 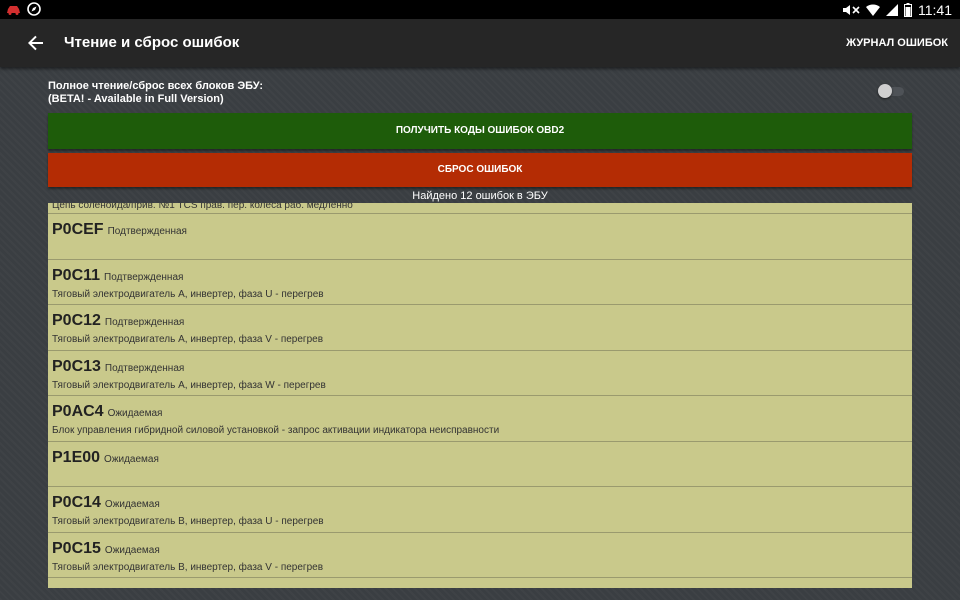 I want to click on compass-icon, so click(x=34, y=9).